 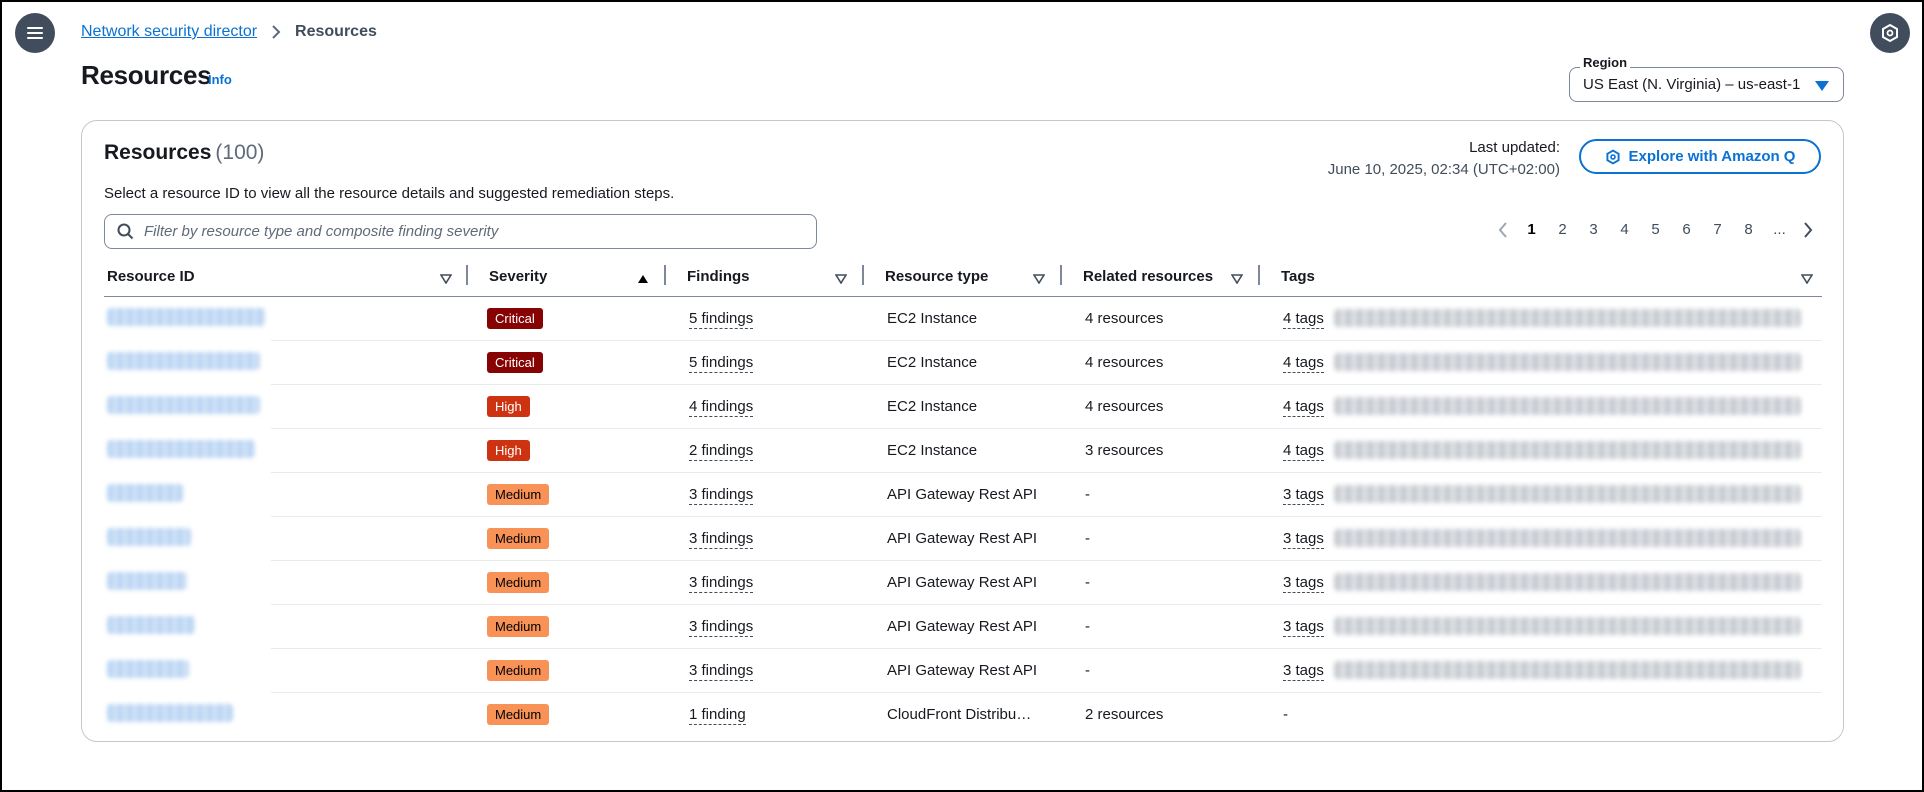 What do you see at coordinates (721, 451) in the screenshot?
I see `findings-link: 2 findings` at bounding box center [721, 451].